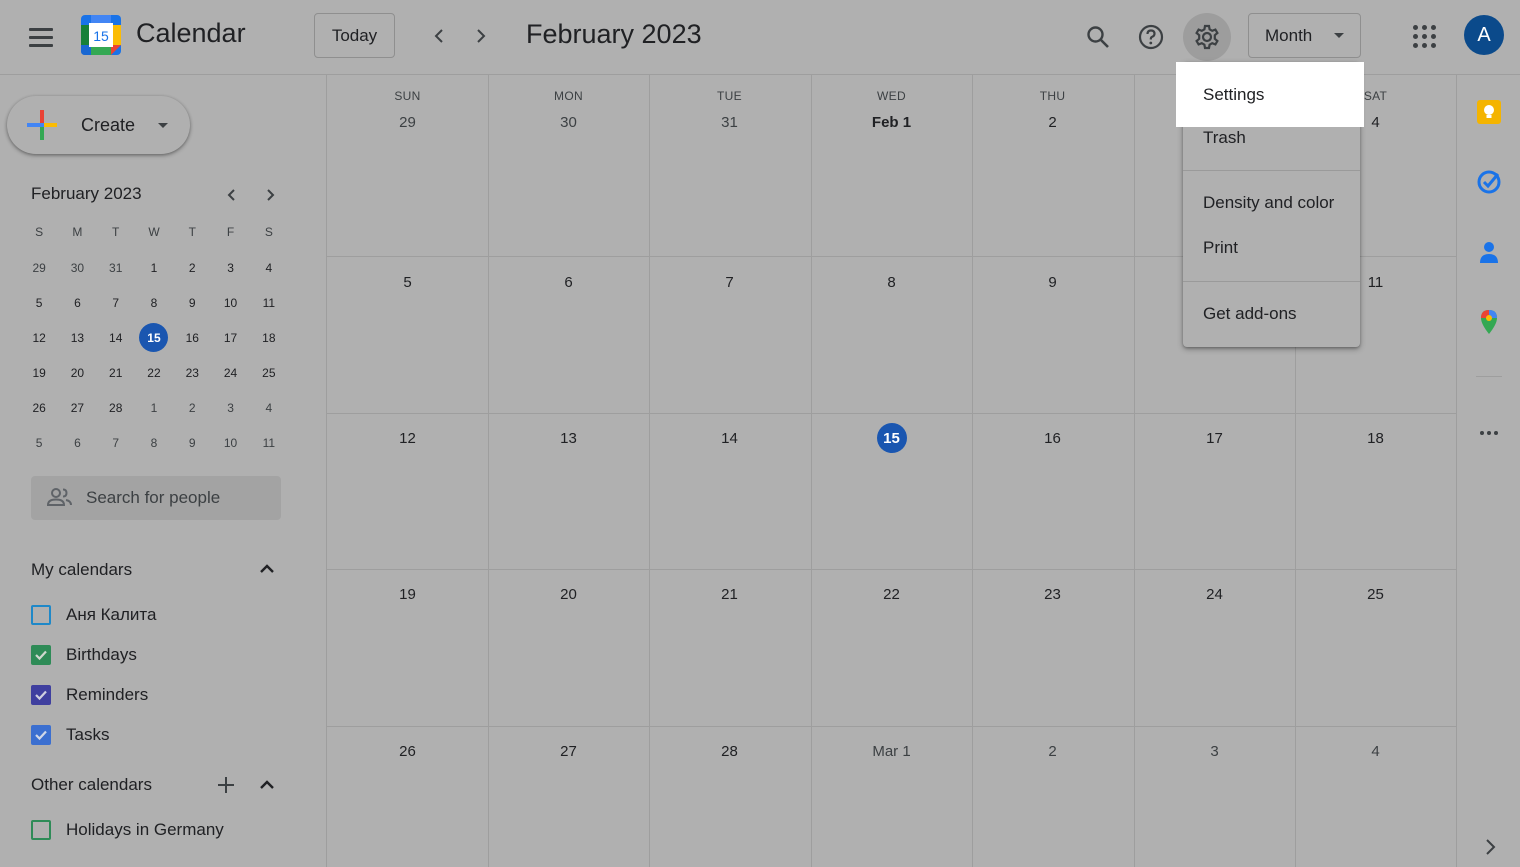 The image size is (1520, 867). What do you see at coordinates (154, 337) in the screenshot?
I see `mini-day-today: 15` at bounding box center [154, 337].